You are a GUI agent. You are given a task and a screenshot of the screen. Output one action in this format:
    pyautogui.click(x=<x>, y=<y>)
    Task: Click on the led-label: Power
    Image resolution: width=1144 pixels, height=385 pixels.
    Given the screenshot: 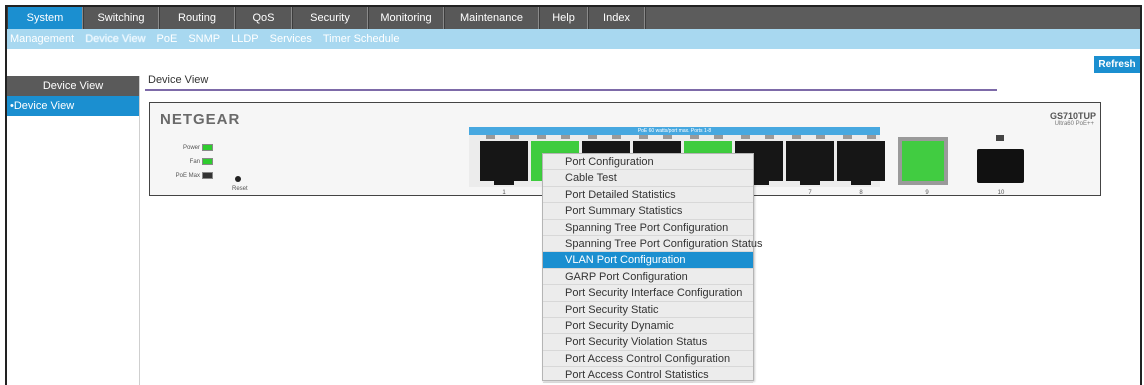 What is the action you would take?
    pyautogui.click(x=191, y=147)
    